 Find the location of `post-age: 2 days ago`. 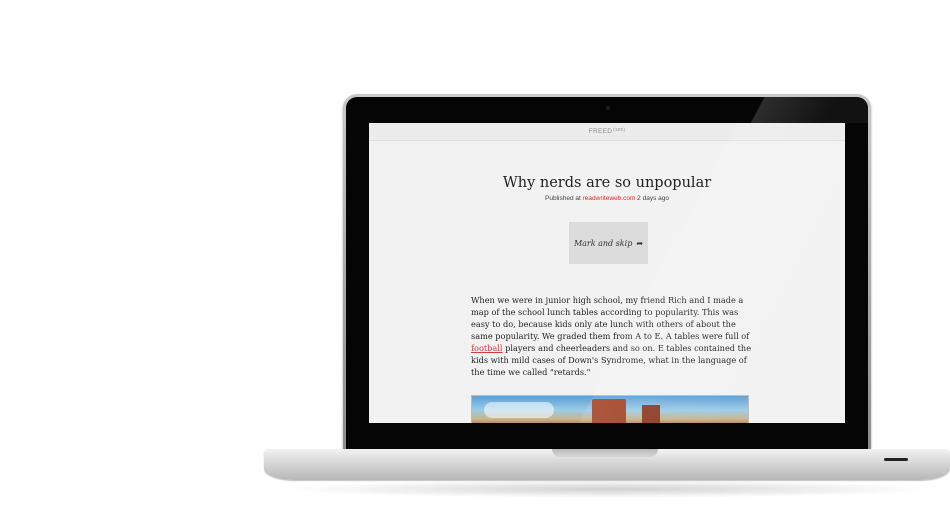

post-age: 2 days ago is located at coordinates (653, 198).